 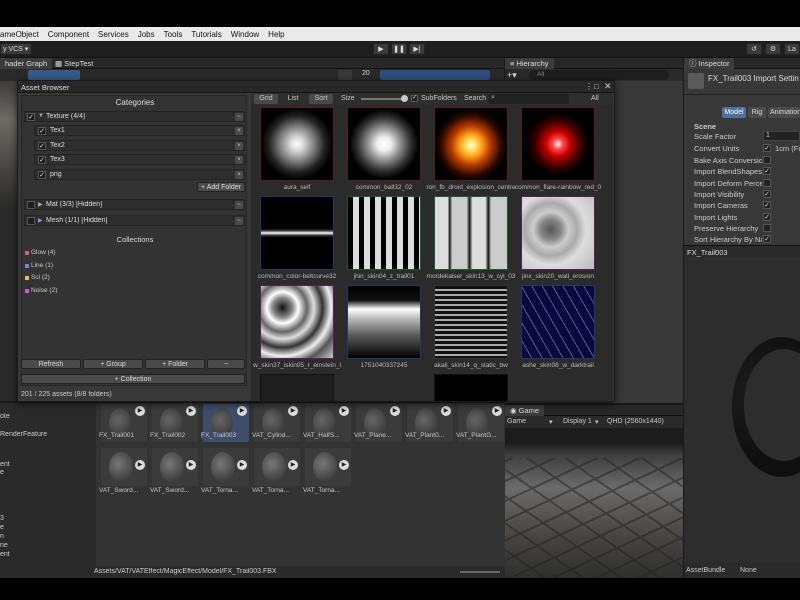 I want to click on size-slider, so click(x=383, y=99).